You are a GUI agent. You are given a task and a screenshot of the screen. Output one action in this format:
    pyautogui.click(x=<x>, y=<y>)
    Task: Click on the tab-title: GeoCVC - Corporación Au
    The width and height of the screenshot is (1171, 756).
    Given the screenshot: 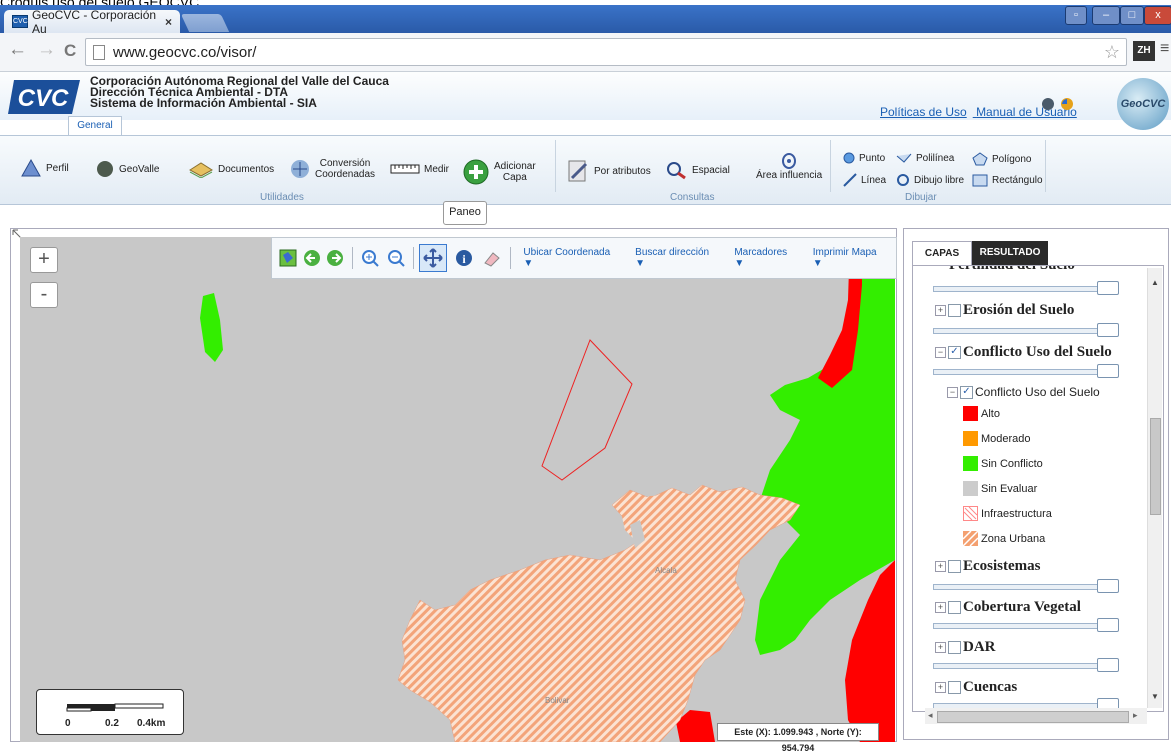 What is the action you would take?
    pyautogui.click(x=94, y=21)
    